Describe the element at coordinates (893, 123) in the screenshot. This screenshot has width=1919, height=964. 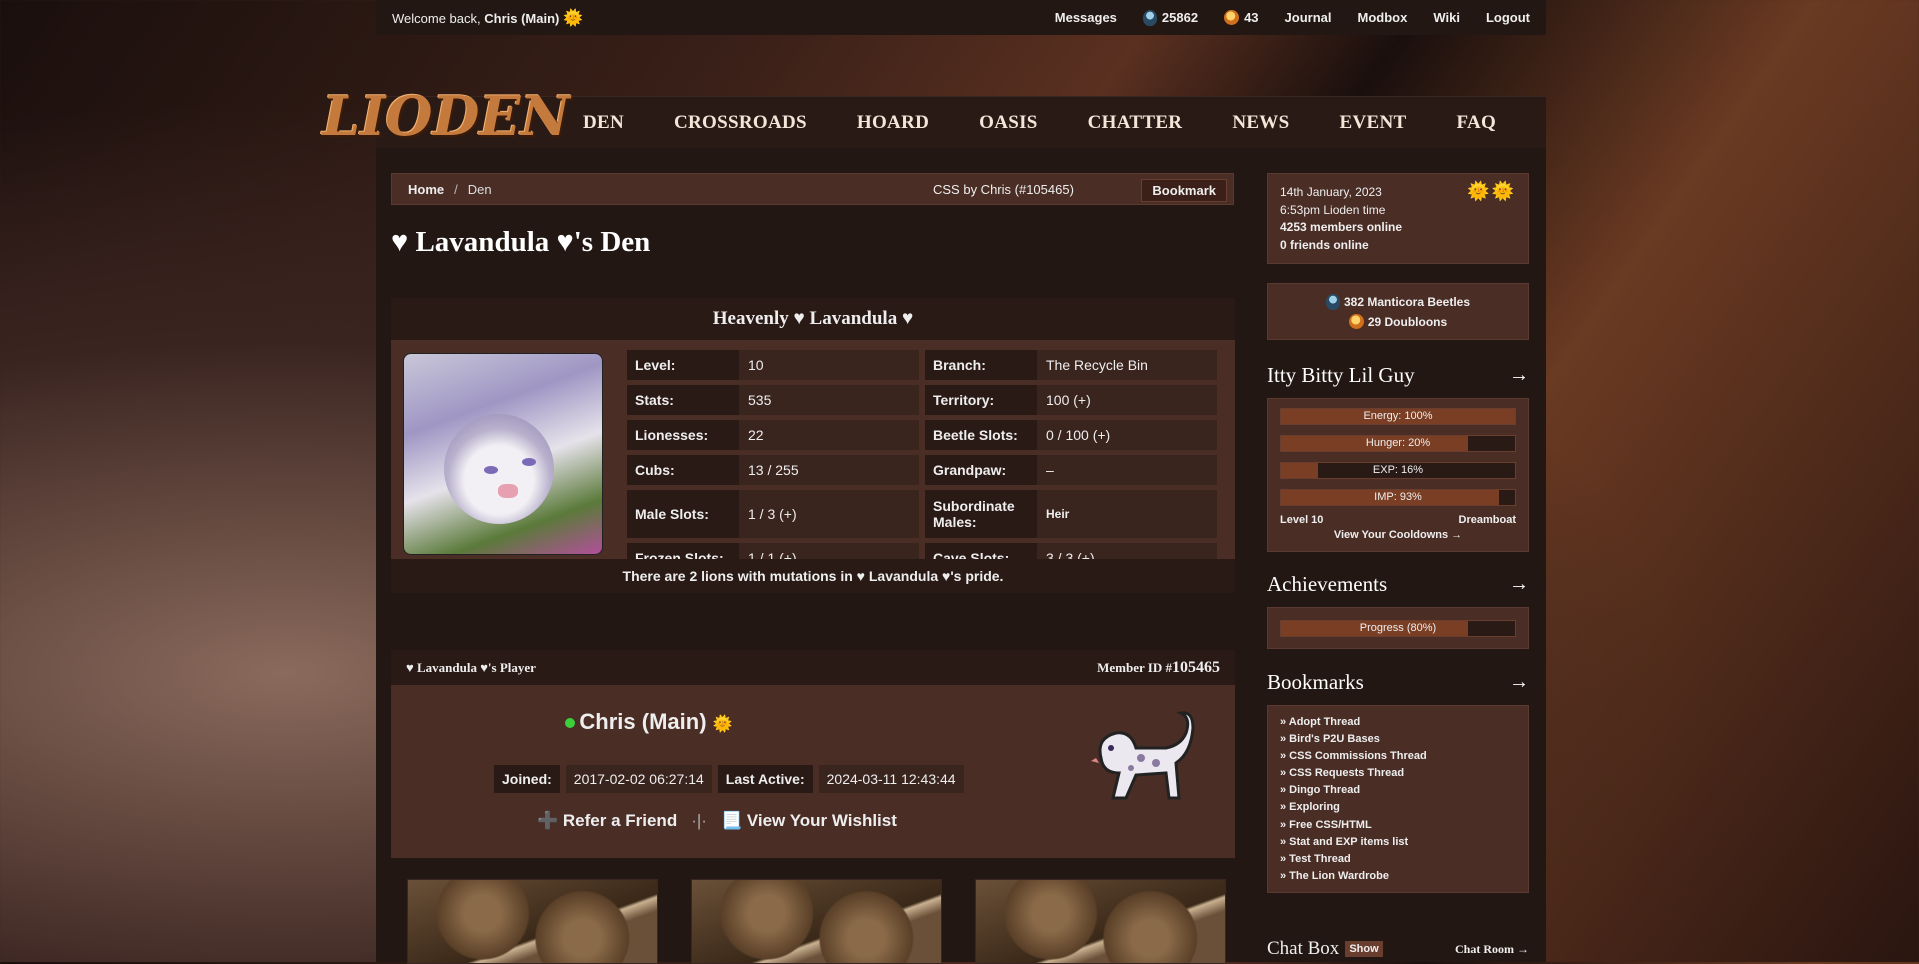
I see `nav-item-hoard: HOARD` at that location.